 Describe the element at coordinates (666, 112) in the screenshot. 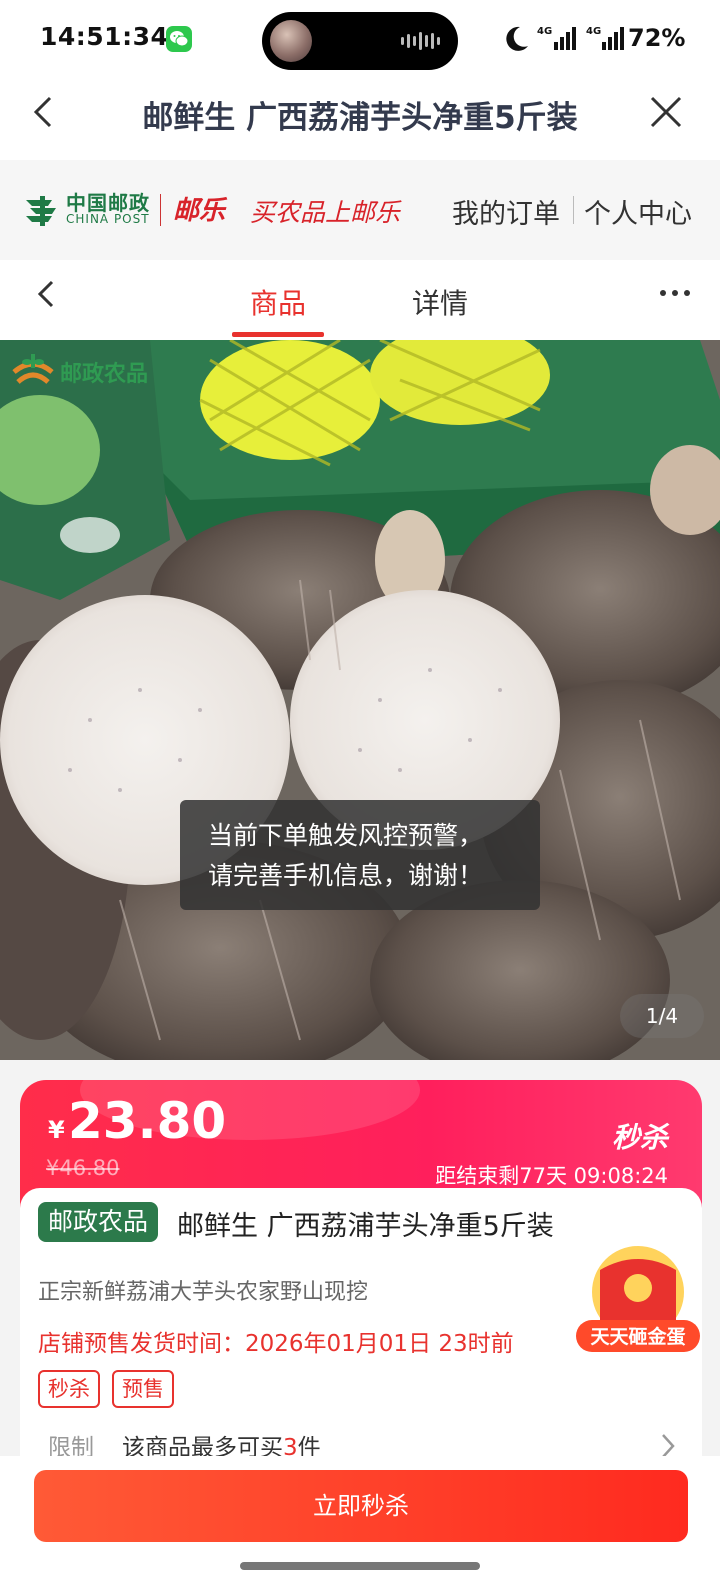

I see `close-icon` at that location.